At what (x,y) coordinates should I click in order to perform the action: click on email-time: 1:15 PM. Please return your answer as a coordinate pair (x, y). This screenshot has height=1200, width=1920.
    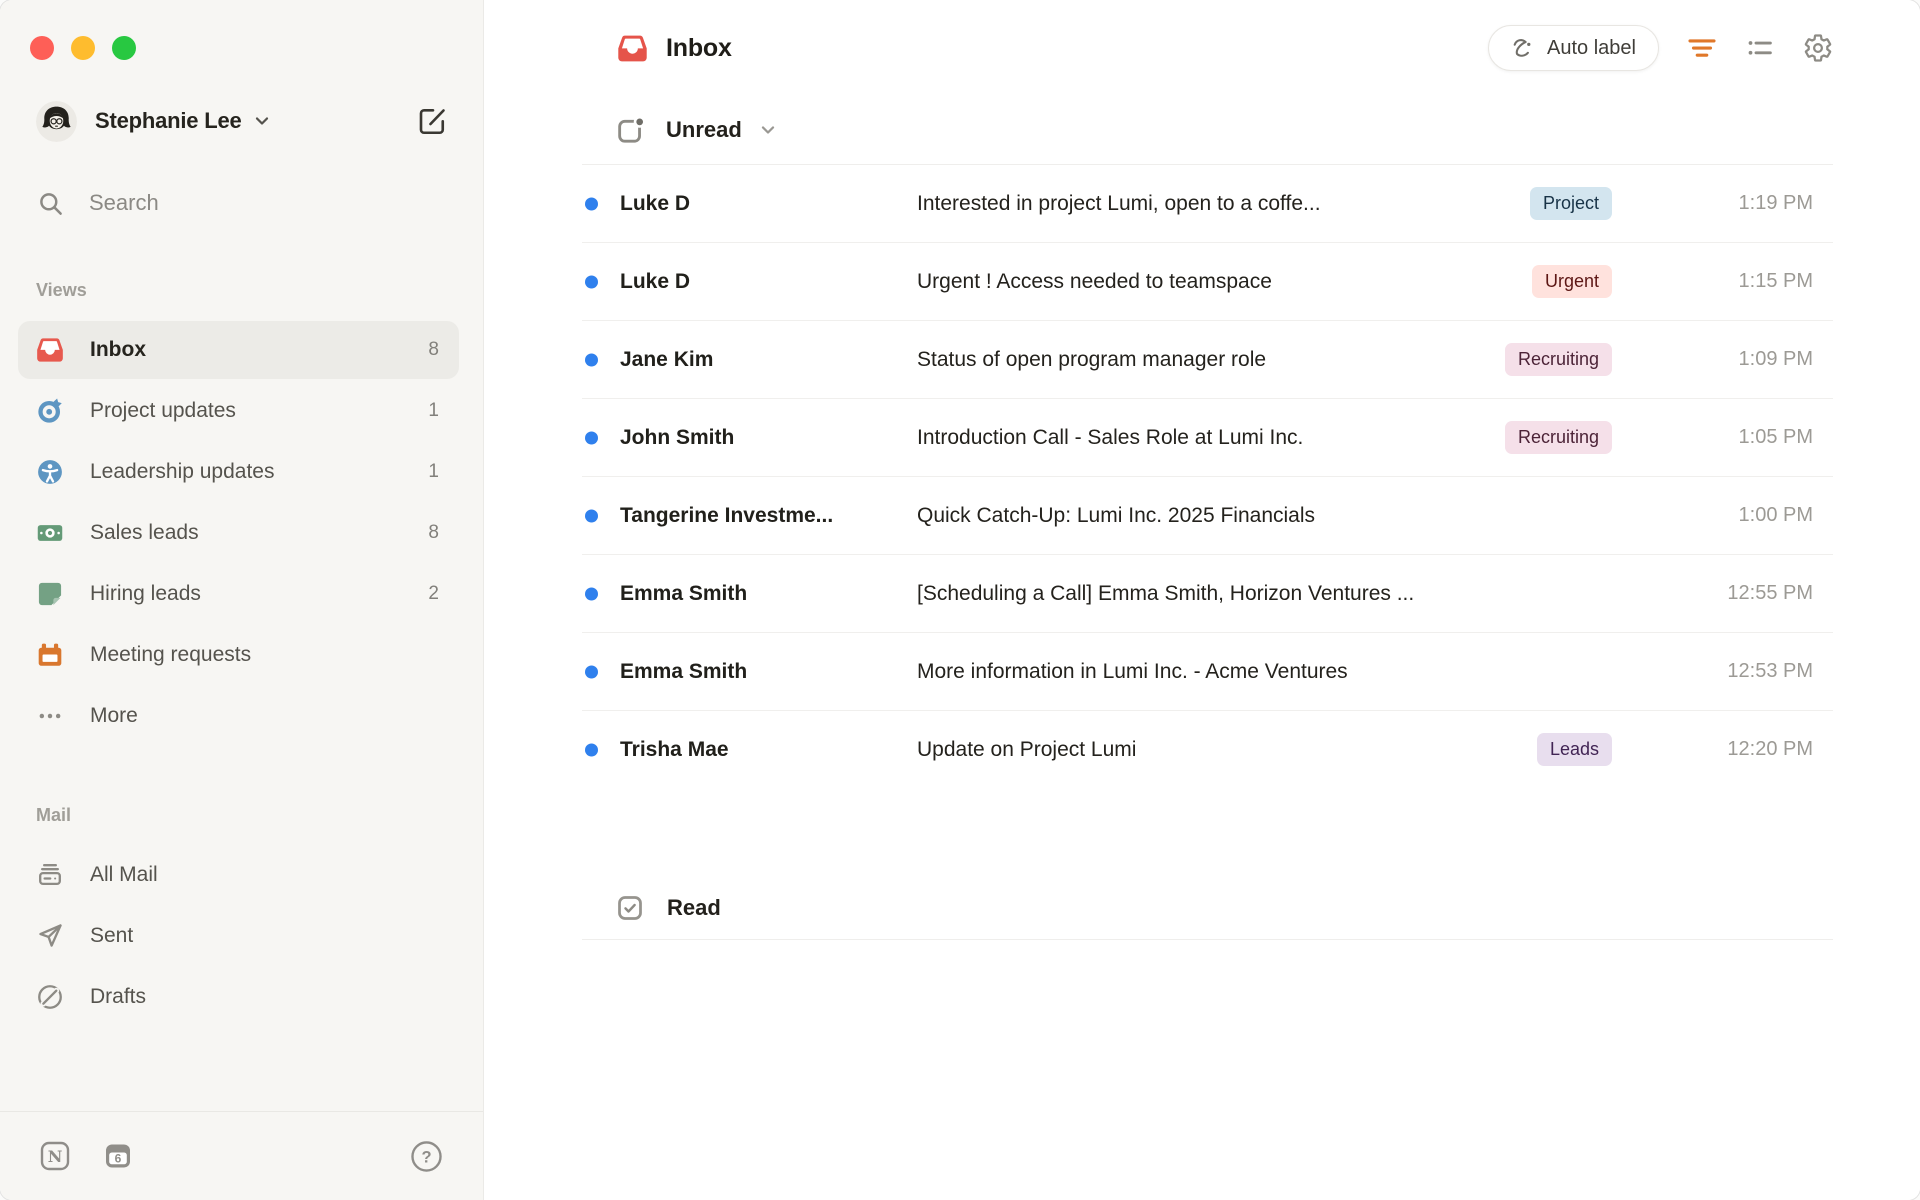
    Looking at the image, I should click on (1775, 281).